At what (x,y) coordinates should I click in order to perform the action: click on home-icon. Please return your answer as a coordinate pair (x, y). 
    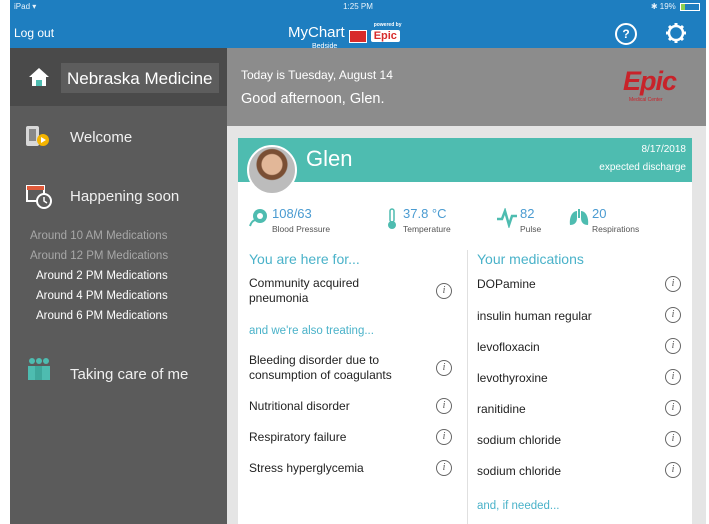
    Looking at the image, I should click on (39, 77).